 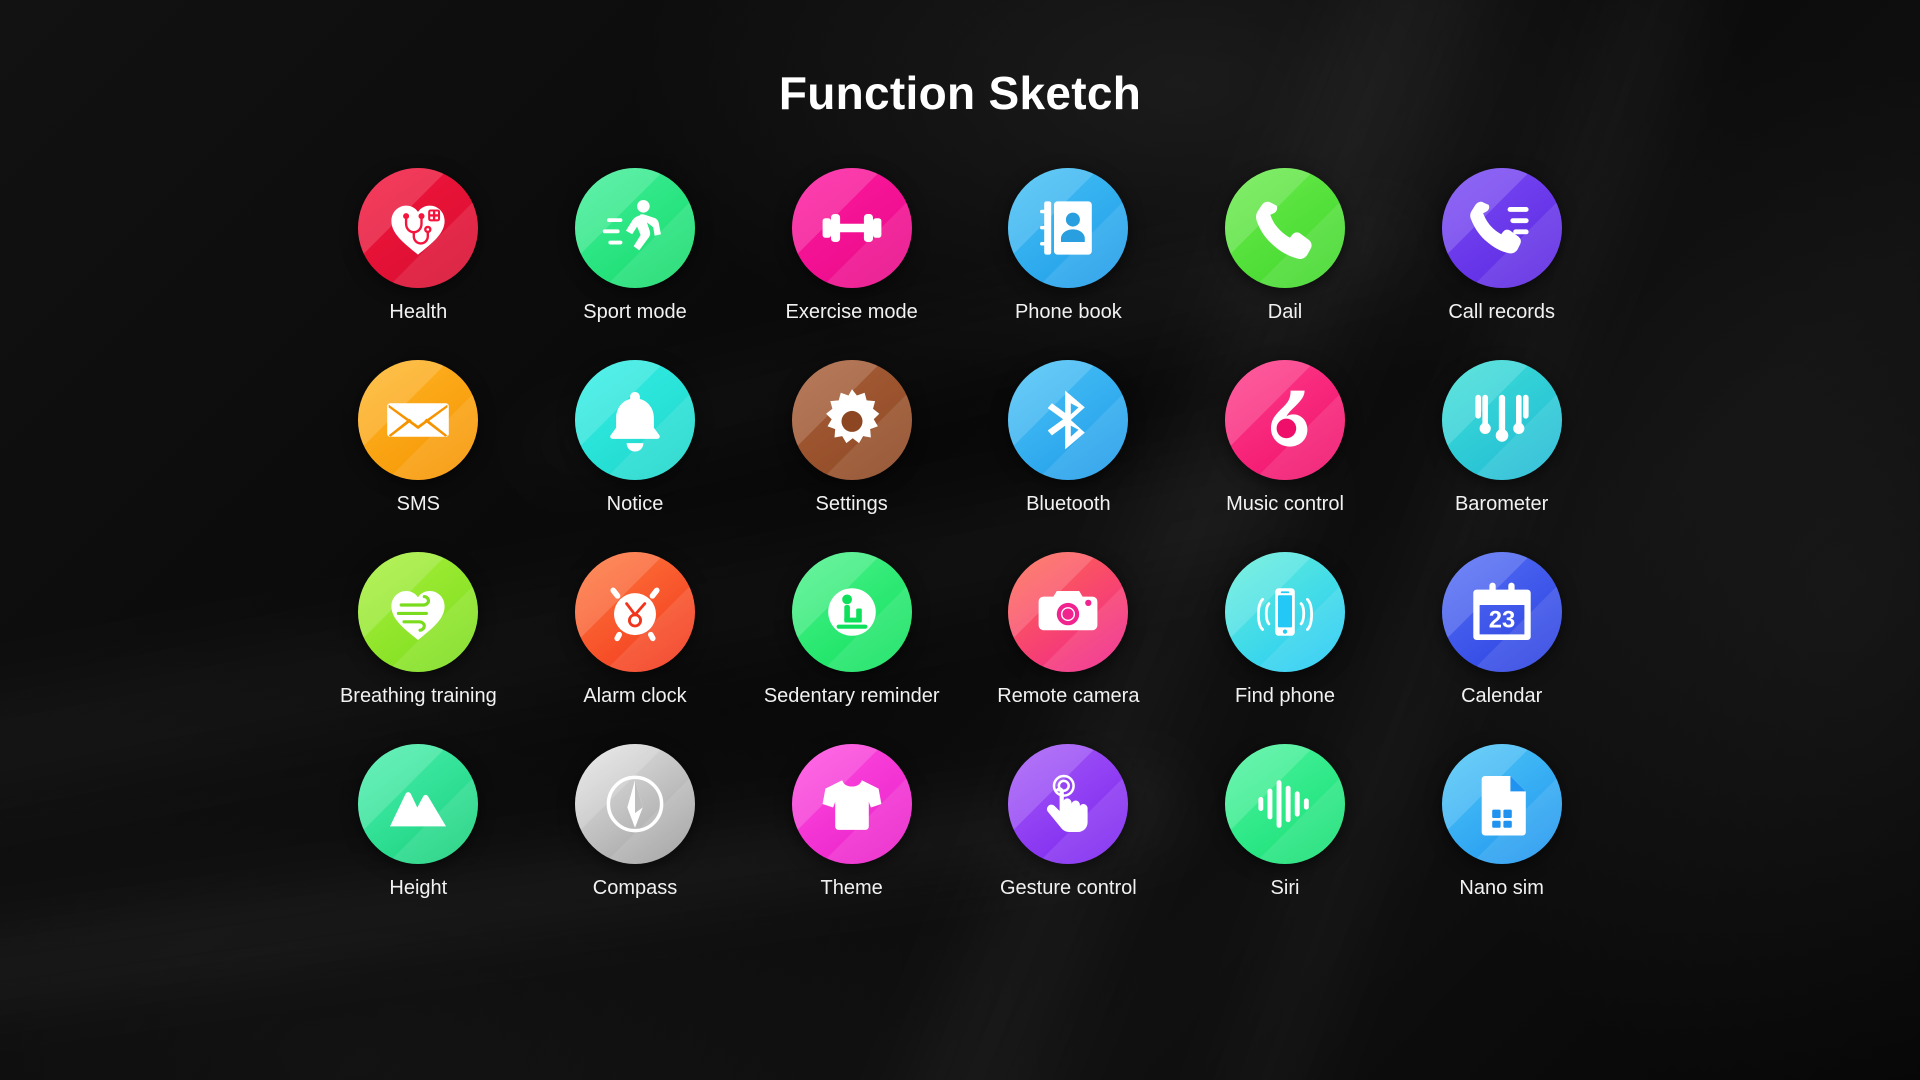 I want to click on function-item: Alarm clock, so click(x=635, y=630).